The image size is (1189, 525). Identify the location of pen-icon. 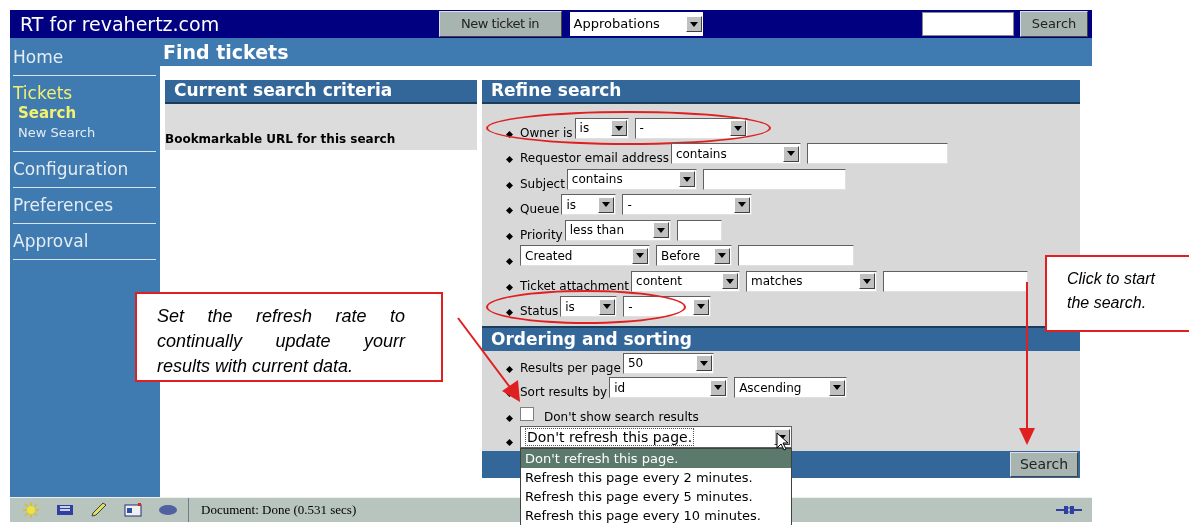
(99, 510).